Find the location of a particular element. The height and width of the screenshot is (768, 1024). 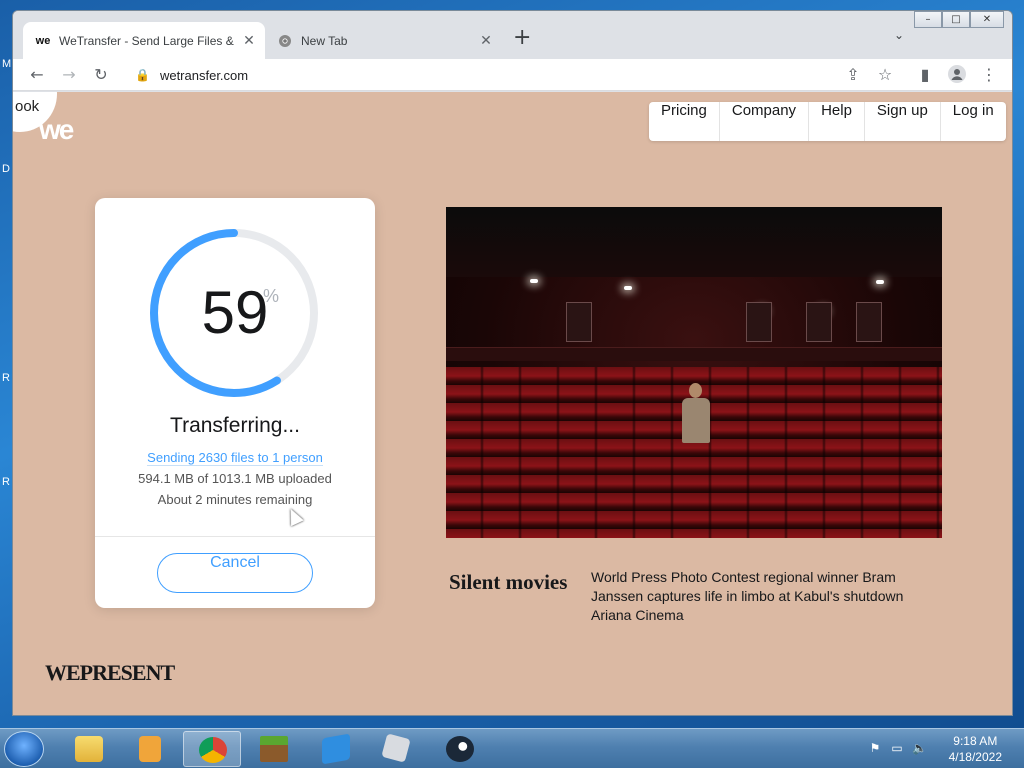

wepresent-logo: WEPRESENT is located at coordinates (110, 673).